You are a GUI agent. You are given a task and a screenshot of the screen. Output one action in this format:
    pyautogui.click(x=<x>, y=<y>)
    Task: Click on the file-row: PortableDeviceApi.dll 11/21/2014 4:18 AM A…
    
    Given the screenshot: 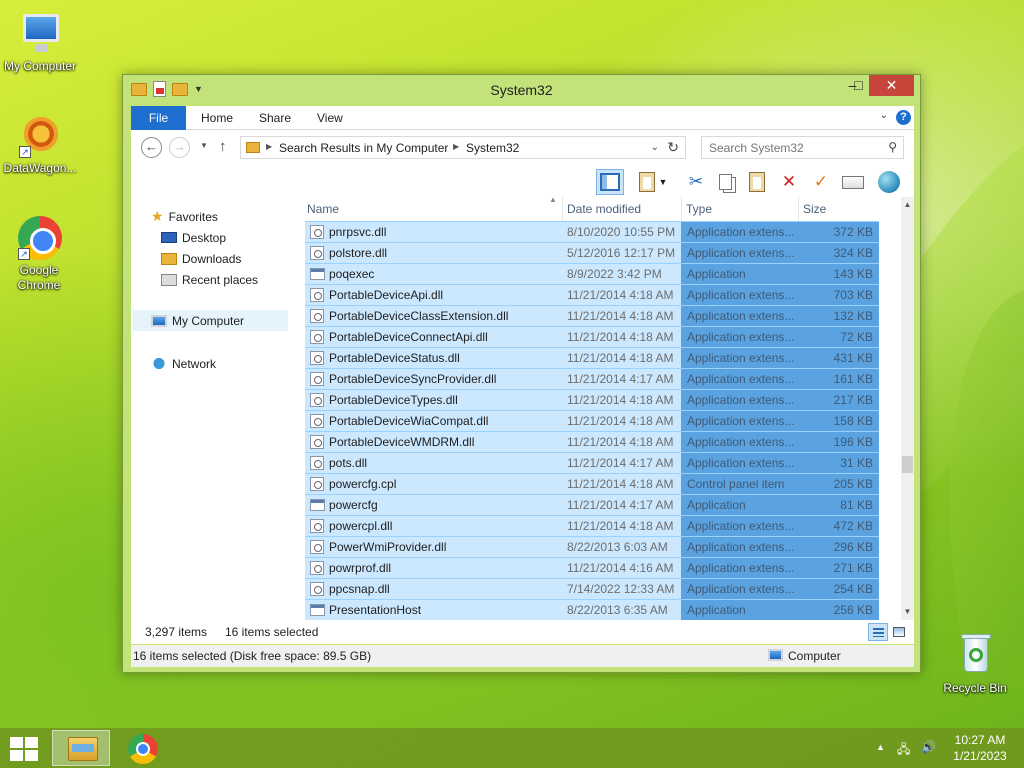 What is the action you would take?
    pyautogui.click(x=592, y=294)
    